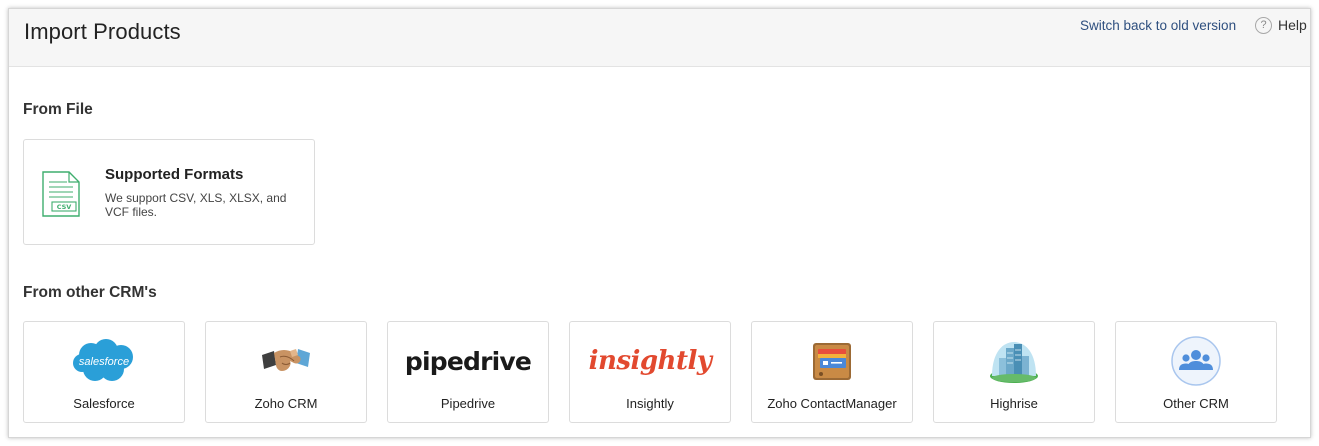 The width and height of the screenshot is (1319, 446). I want to click on crm-label-insightly: Insightly, so click(650, 403).